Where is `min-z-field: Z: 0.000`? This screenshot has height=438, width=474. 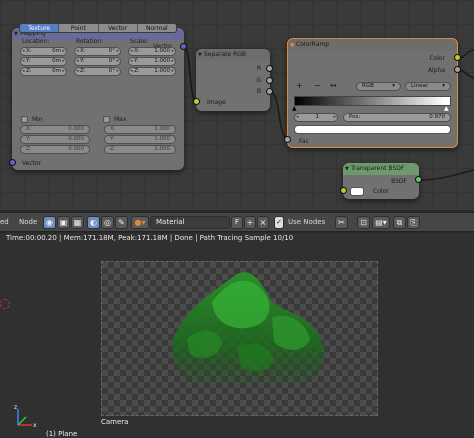
min-z-field: Z: 0.000 is located at coordinates (55, 149).